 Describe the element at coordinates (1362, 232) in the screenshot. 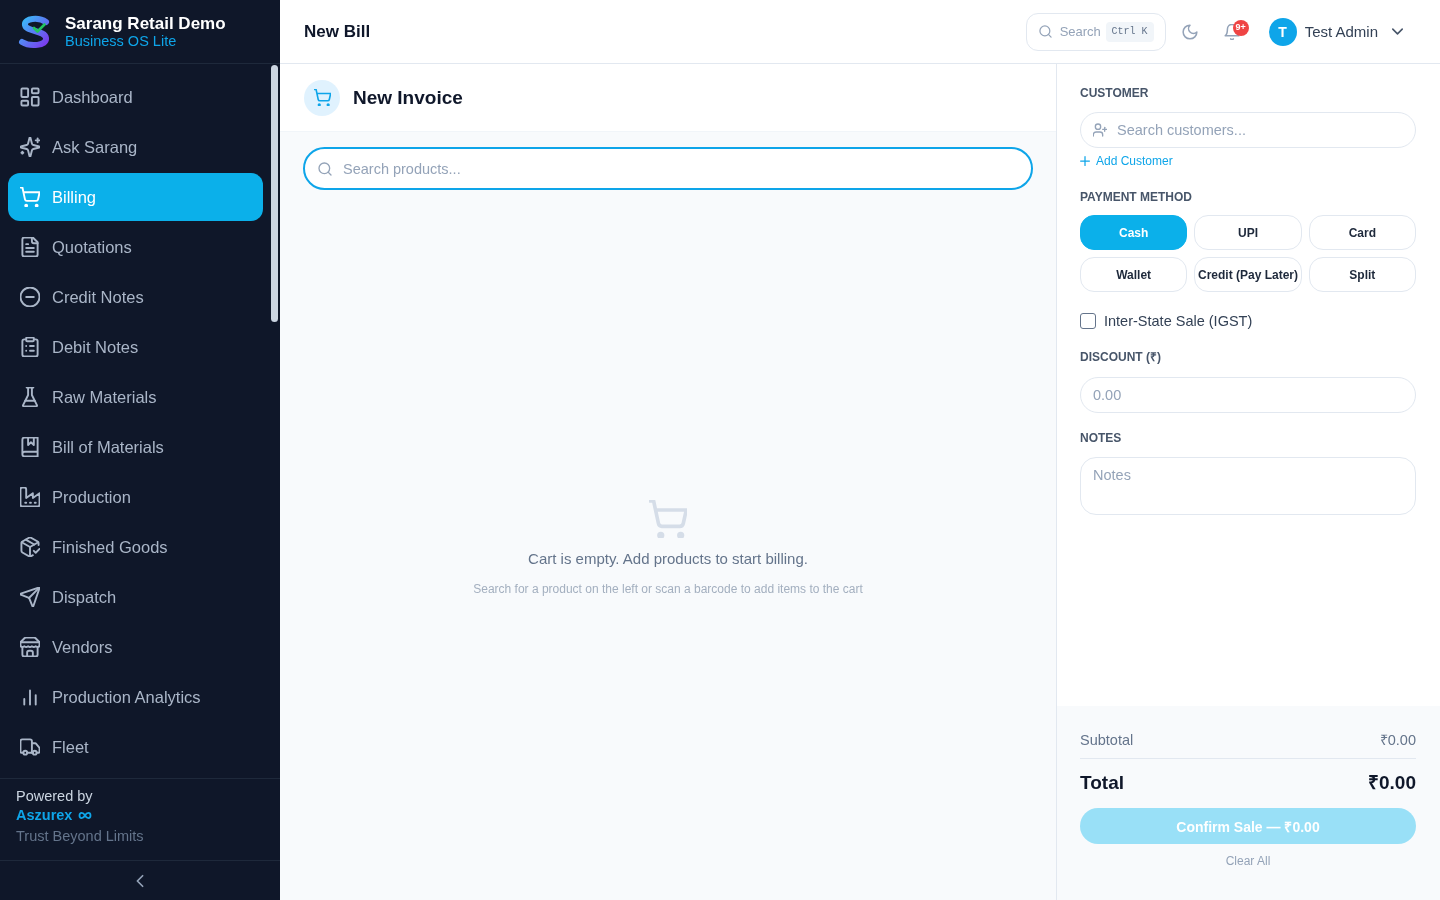

I see `payment-method-button: Card` at that location.